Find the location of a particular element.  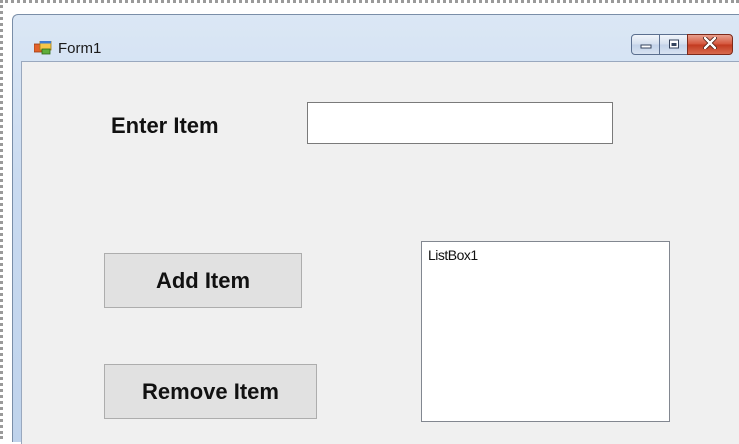

close-button is located at coordinates (710, 44).